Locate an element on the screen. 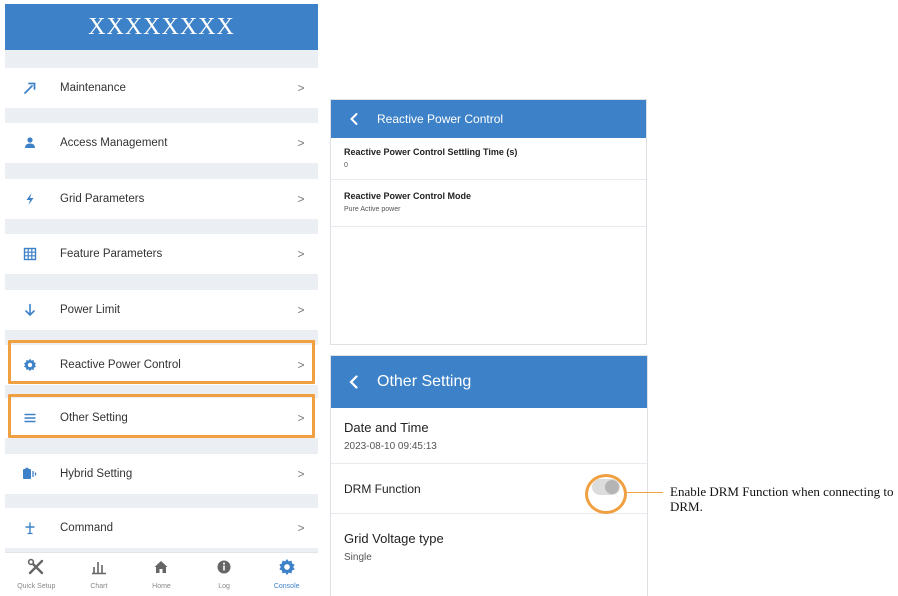 The width and height of the screenshot is (898, 596). nav-label: Chart is located at coordinates (99, 586).